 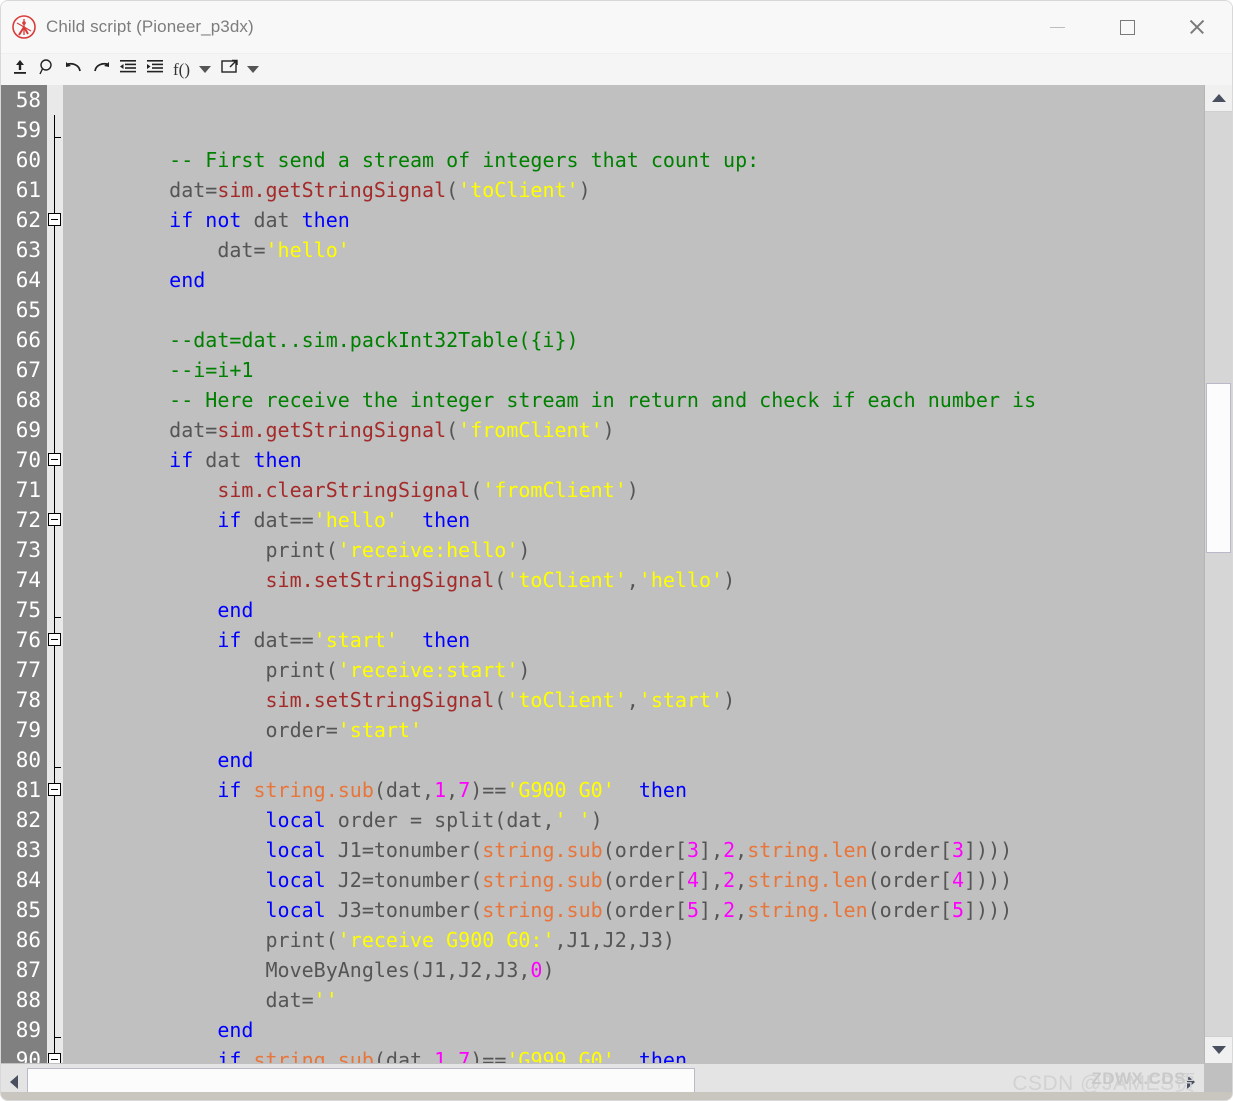 I want to click on code-token: print(, so click(x=229, y=940).